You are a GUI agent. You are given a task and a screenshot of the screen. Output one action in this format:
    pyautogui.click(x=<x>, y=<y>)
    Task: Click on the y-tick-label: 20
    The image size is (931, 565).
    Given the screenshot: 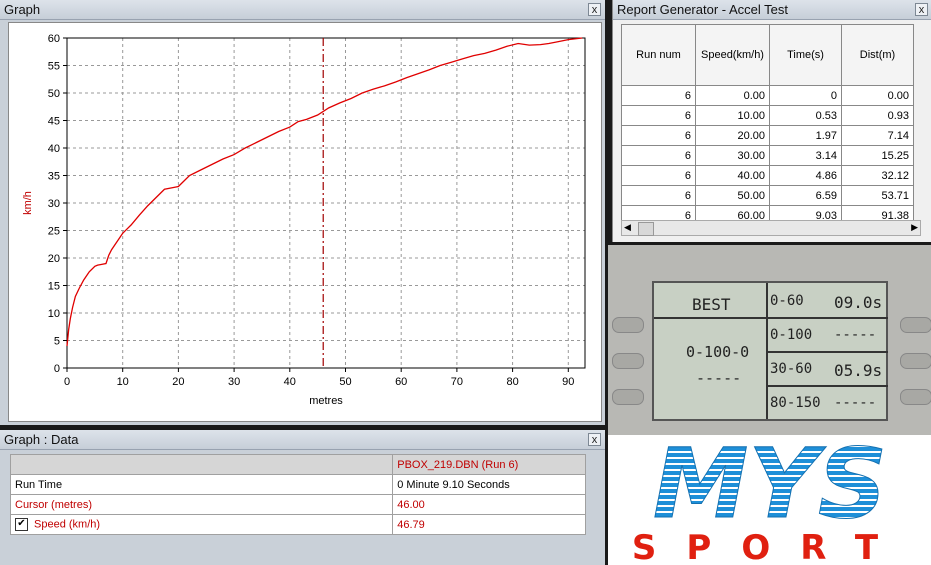 What is the action you would take?
    pyautogui.click(x=54, y=259)
    